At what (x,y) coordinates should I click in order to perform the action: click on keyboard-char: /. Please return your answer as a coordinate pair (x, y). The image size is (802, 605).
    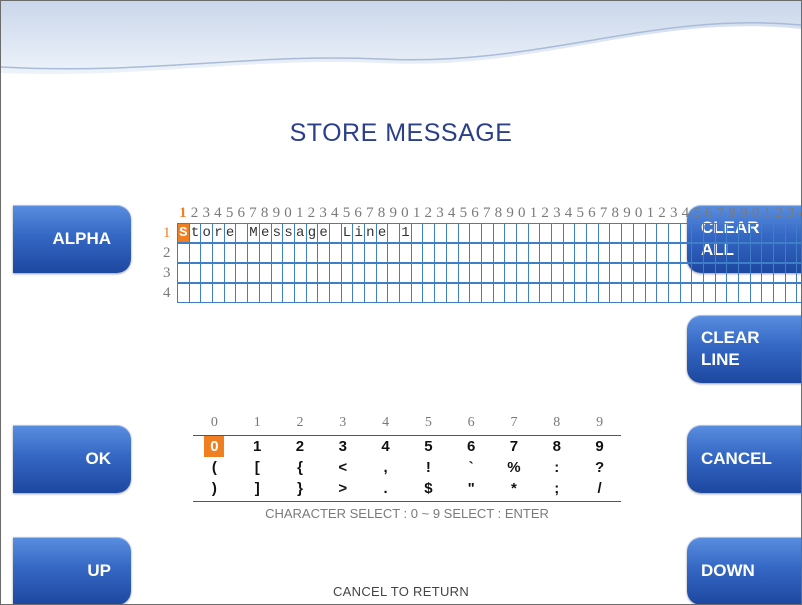
    Looking at the image, I should click on (599, 488).